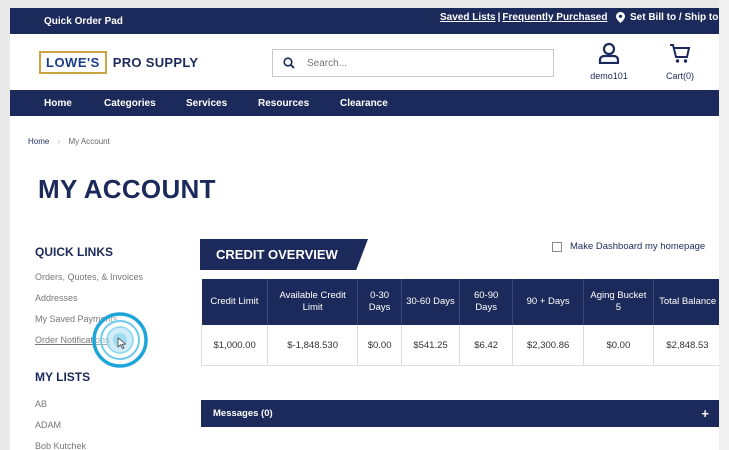 This screenshot has height=450, width=729. What do you see at coordinates (89, 141) in the screenshot?
I see `breadcrumb-current: My Account` at bounding box center [89, 141].